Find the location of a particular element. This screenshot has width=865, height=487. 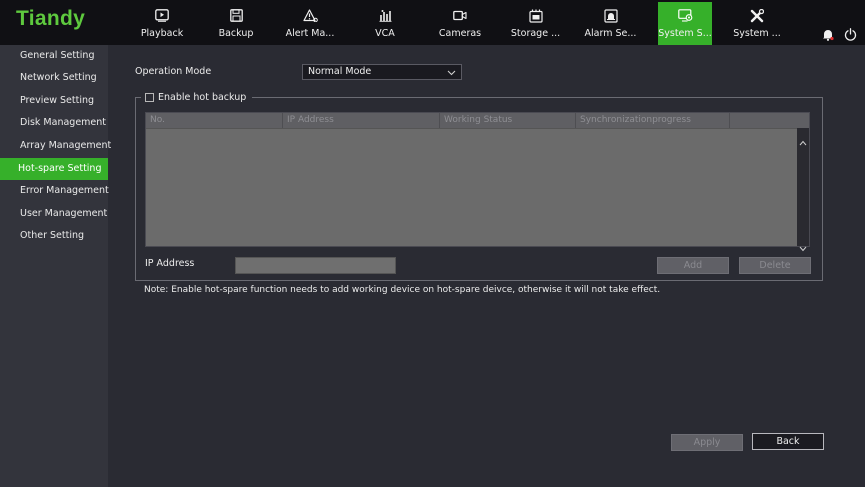

playback-icon is located at coordinates (162, 15).